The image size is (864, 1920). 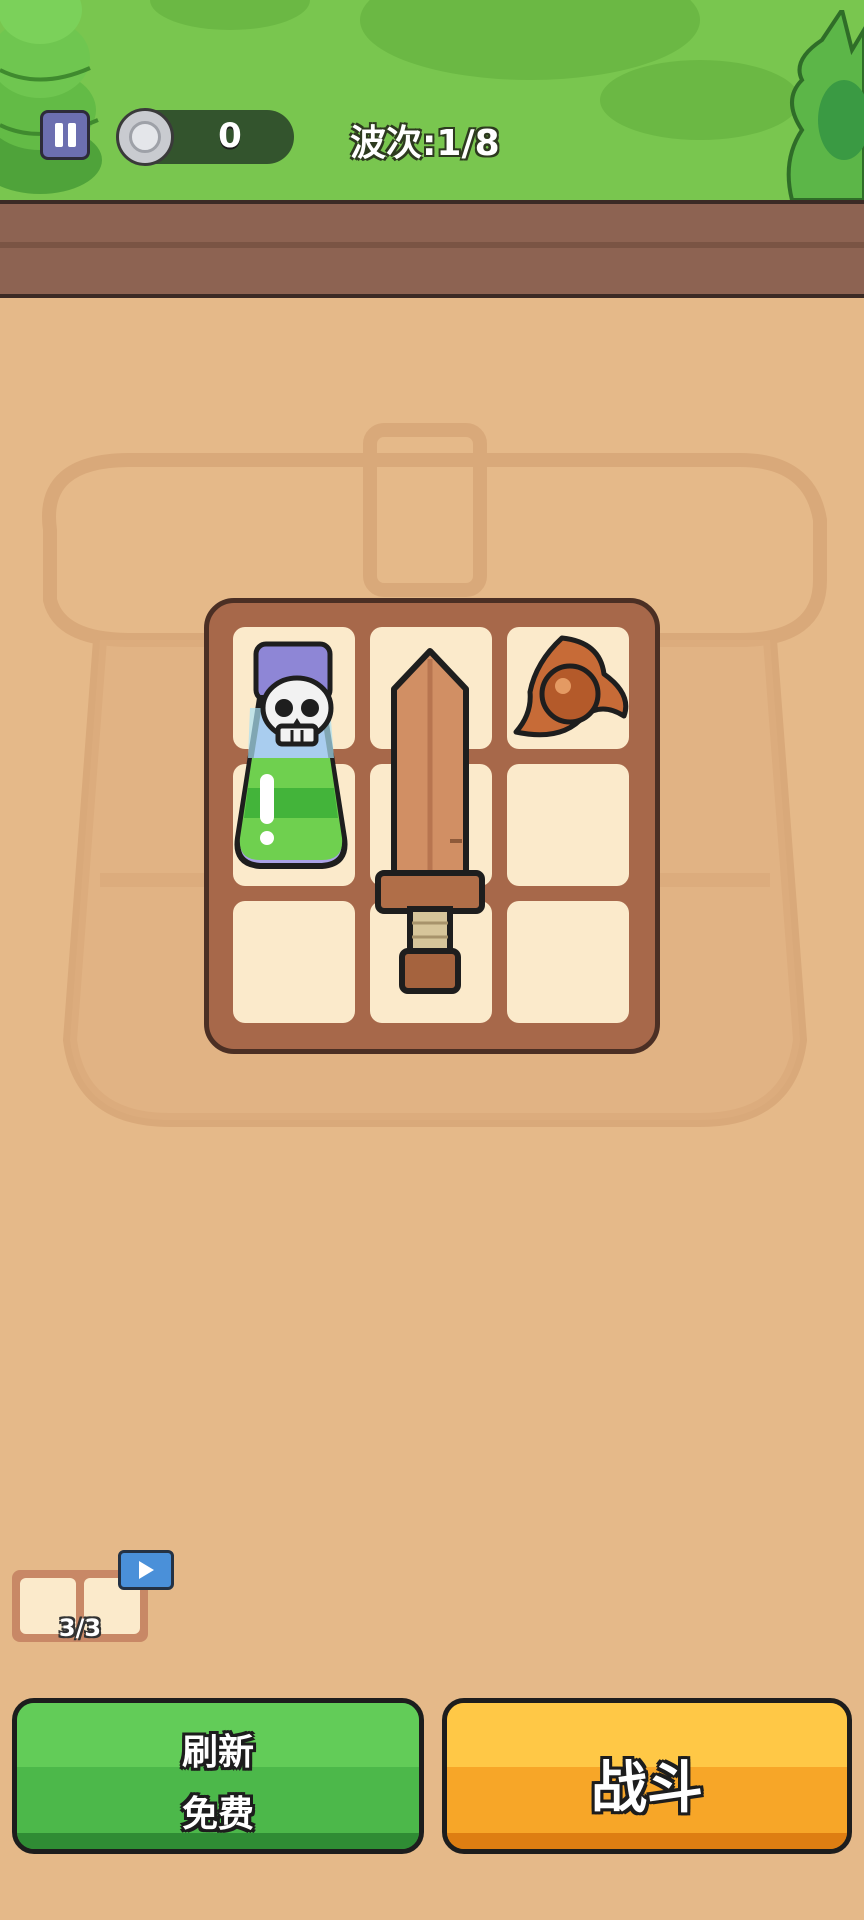 I want to click on bush-icon, so click(x=825, y=105).